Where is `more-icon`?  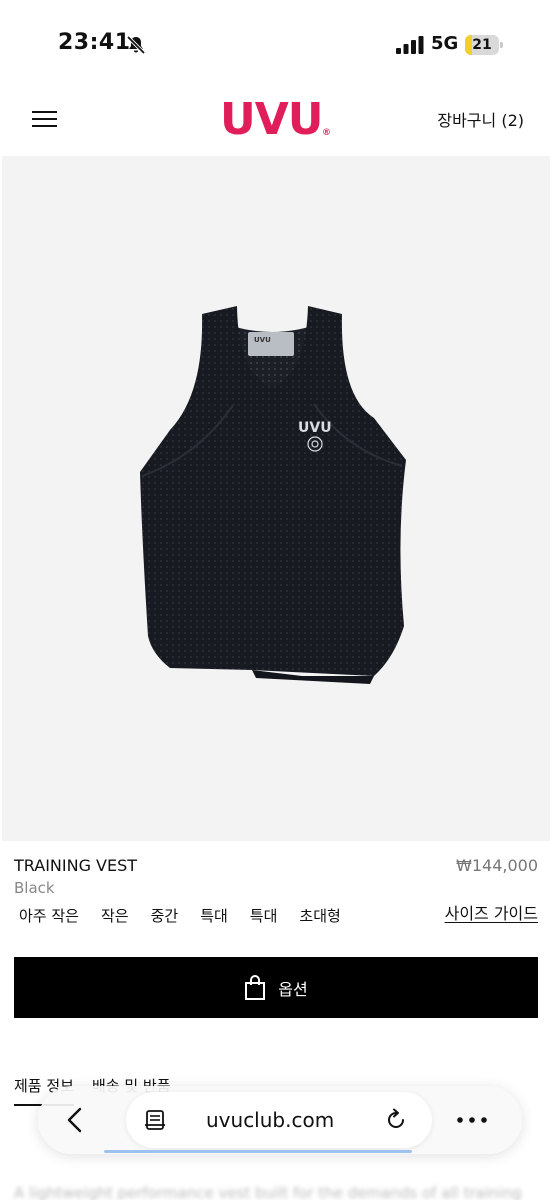 more-icon is located at coordinates (472, 1120).